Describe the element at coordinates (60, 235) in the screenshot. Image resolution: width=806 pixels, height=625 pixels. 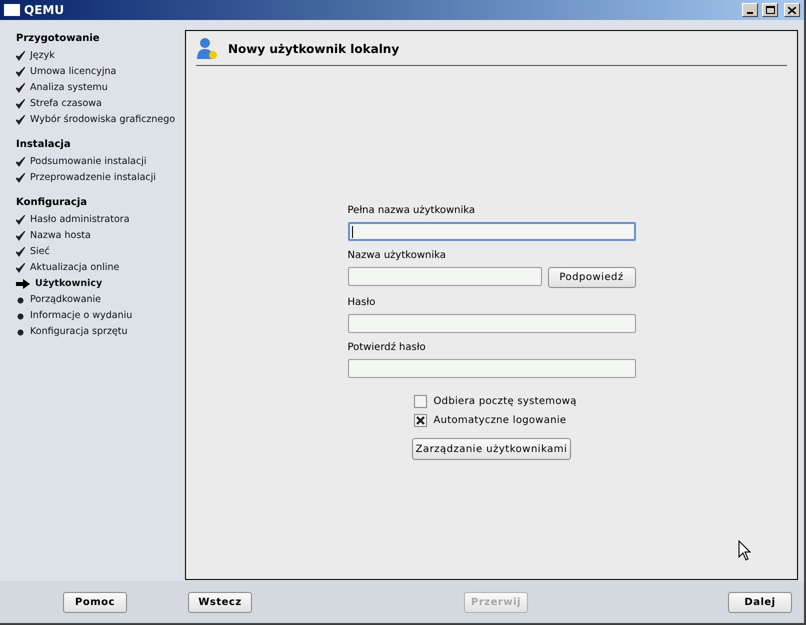
I see `step-label: Nazwa hosta` at that location.